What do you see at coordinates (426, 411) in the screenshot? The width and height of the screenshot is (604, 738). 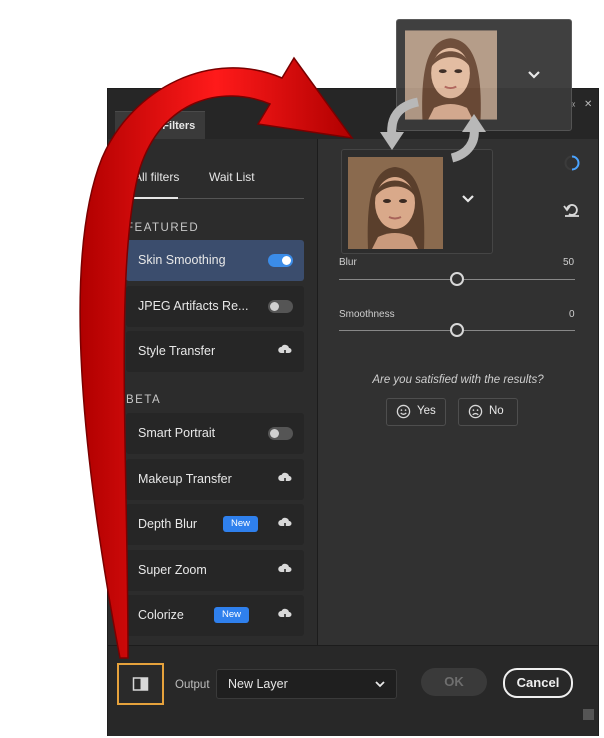 I see `yes-label: Yes` at bounding box center [426, 411].